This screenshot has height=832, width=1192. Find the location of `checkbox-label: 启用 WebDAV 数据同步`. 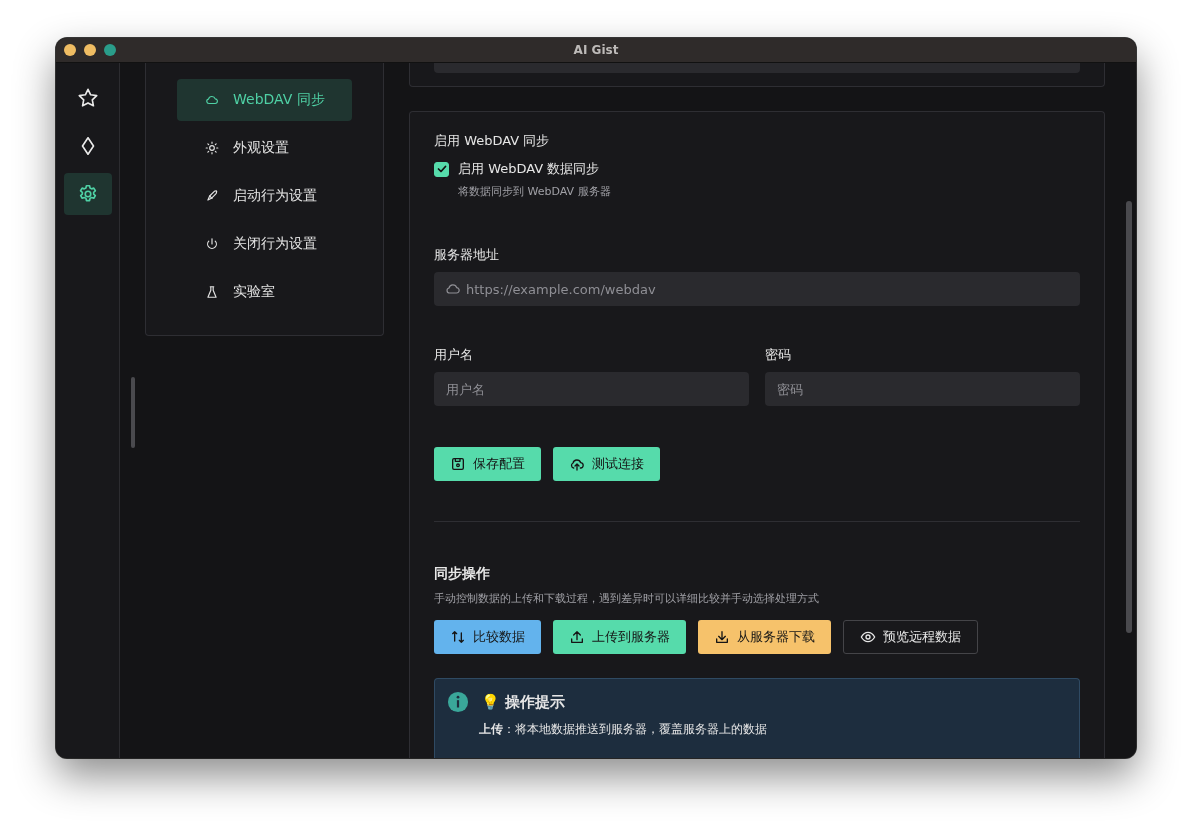

checkbox-label: 启用 WebDAV 数据同步 is located at coordinates (529, 169).